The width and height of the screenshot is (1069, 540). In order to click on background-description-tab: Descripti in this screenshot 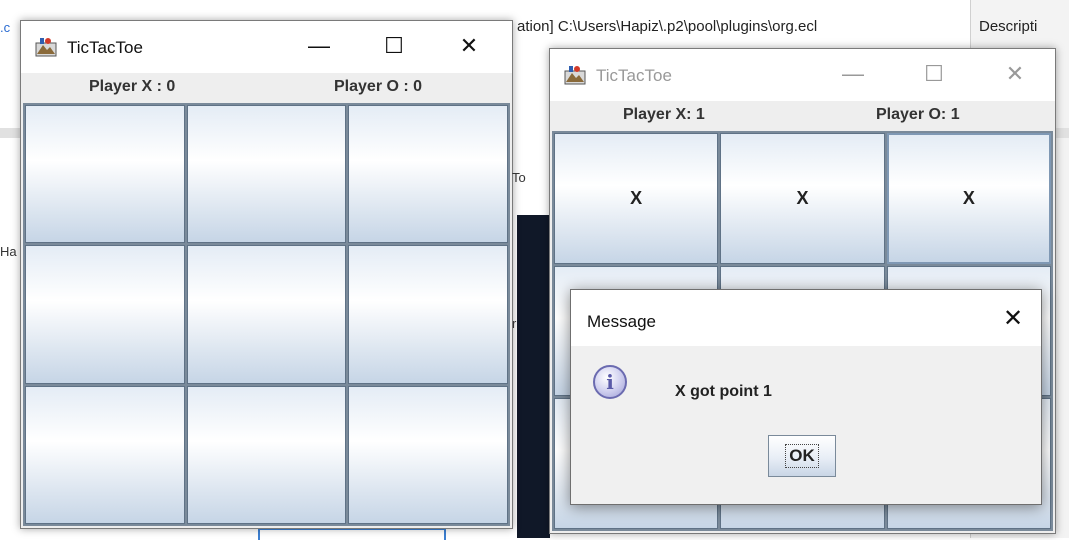, I will do `click(1008, 26)`.